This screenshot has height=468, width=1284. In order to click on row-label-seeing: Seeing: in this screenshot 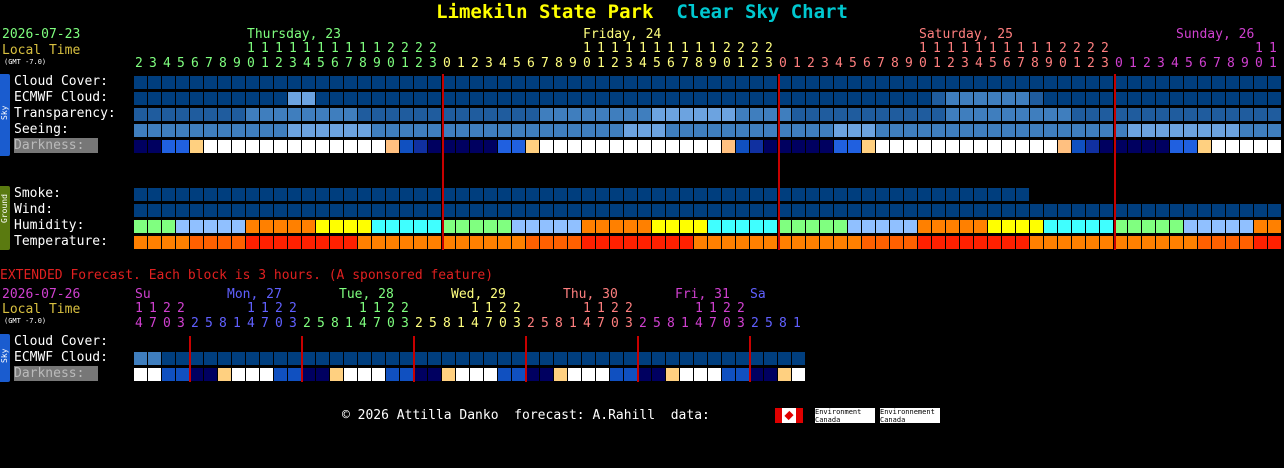, I will do `click(41, 129)`.